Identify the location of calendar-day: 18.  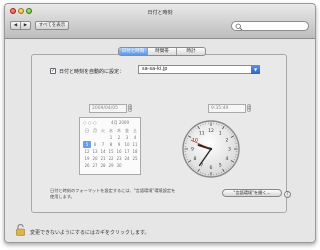
(135, 151).